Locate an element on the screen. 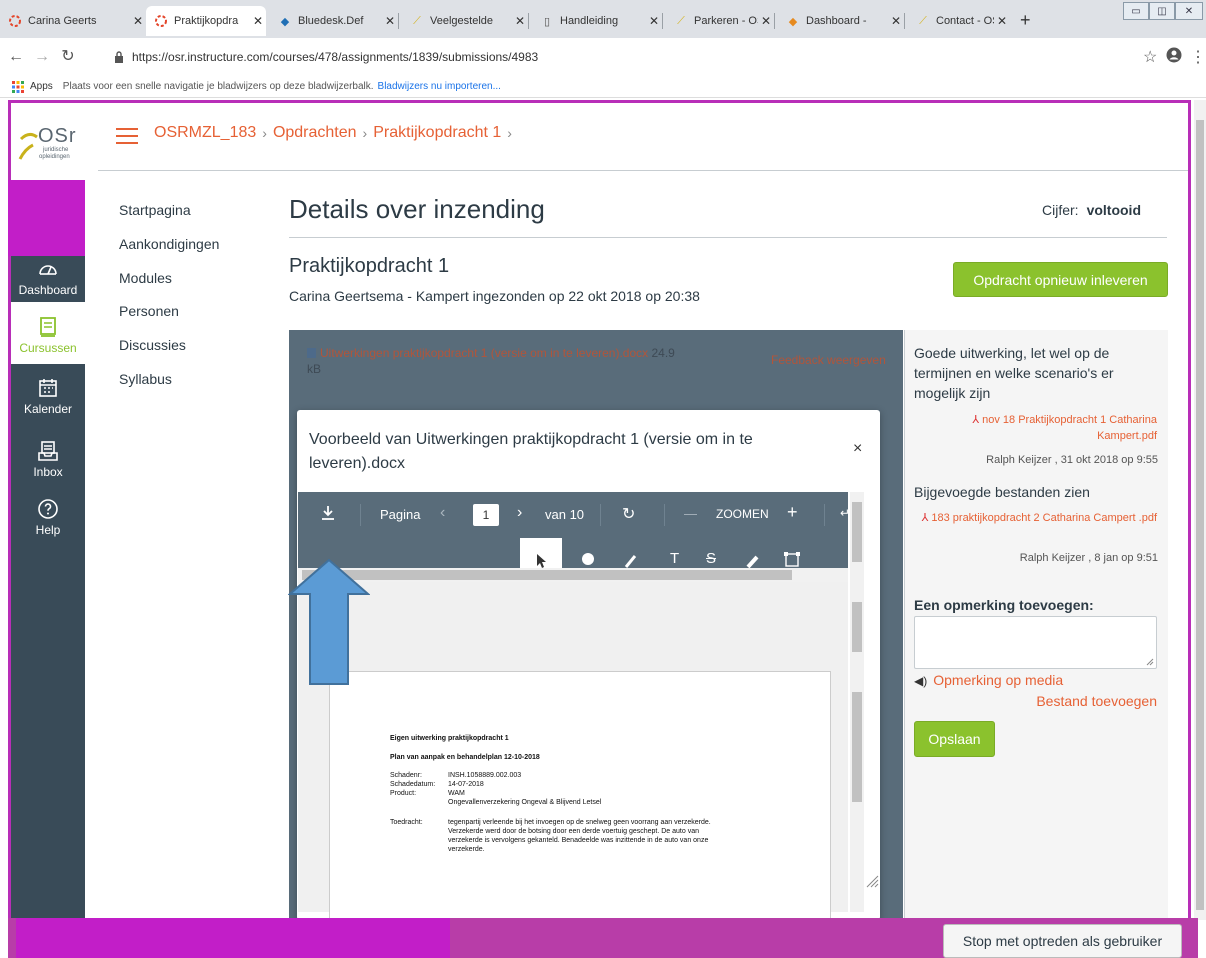 This screenshot has height=958, width=1206. course-nav-aankondigingen: Aankondigingen is located at coordinates (169, 244).